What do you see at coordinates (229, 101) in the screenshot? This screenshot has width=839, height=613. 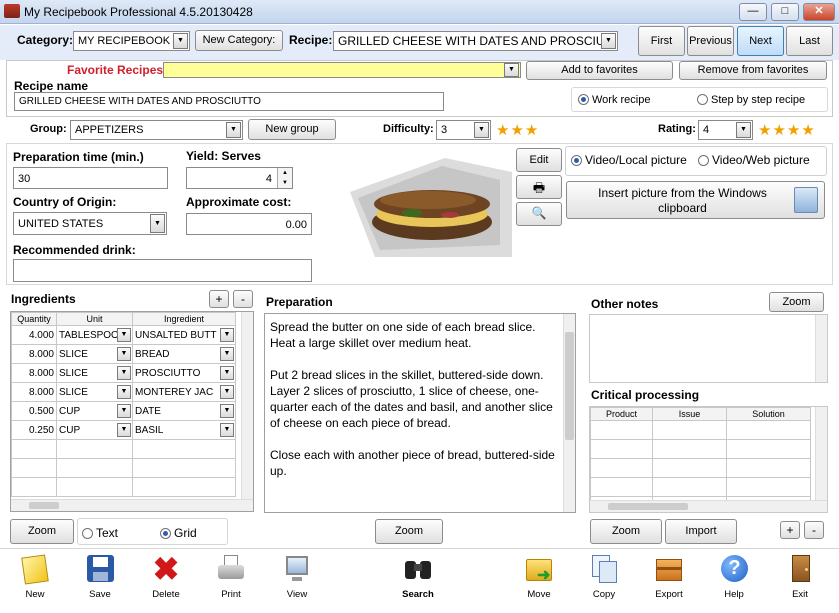 I see `recipe-name-field: GRILLED CHEESE WITH DATES AND PROSCIUTTO` at bounding box center [229, 101].